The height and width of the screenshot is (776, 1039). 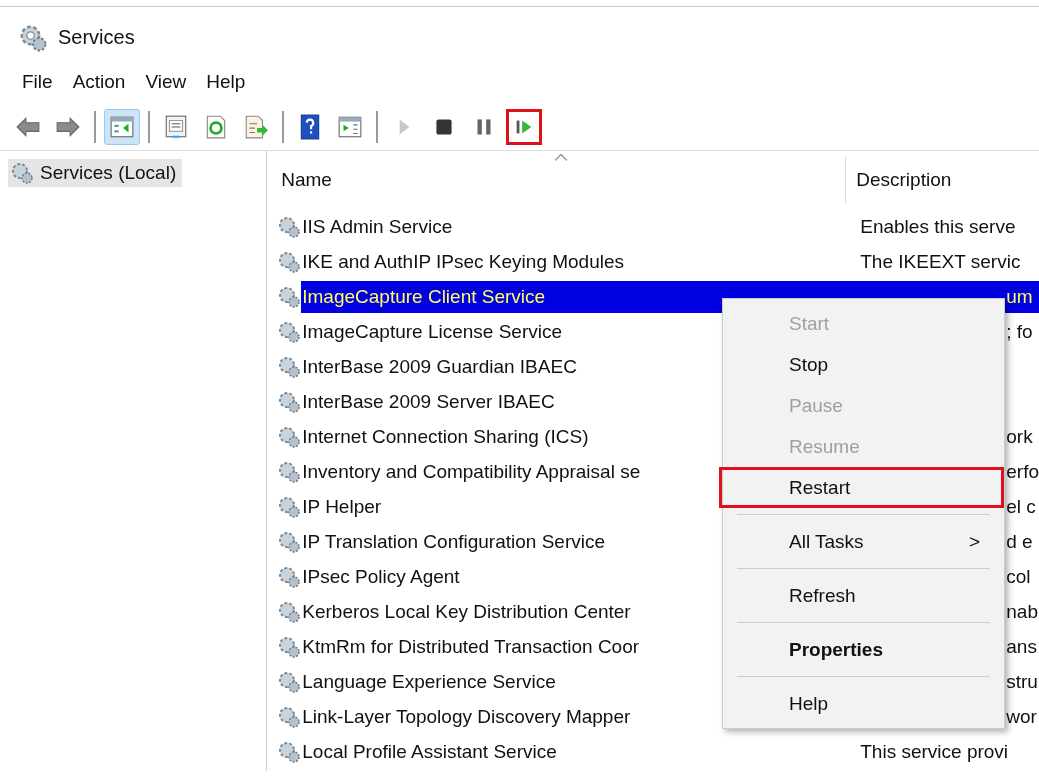 I want to click on export-icon, so click(x=256, y=127).